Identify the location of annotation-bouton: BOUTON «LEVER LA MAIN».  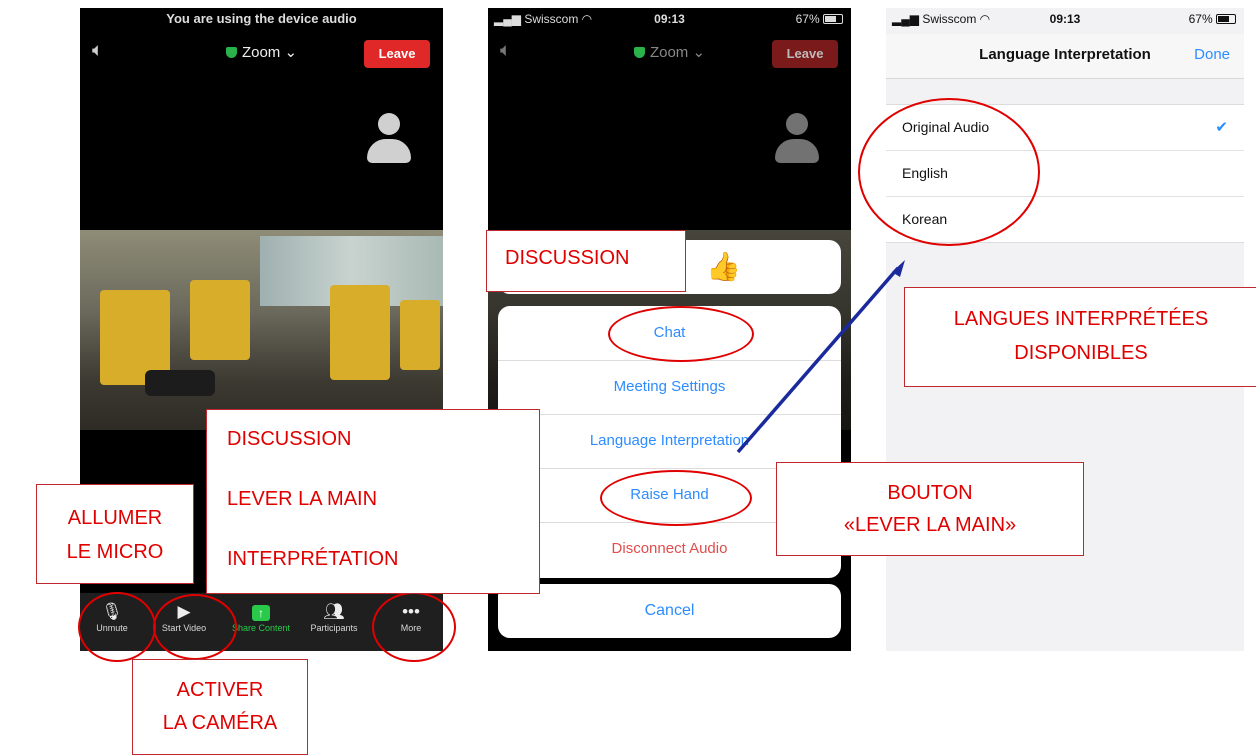
(930, 509).